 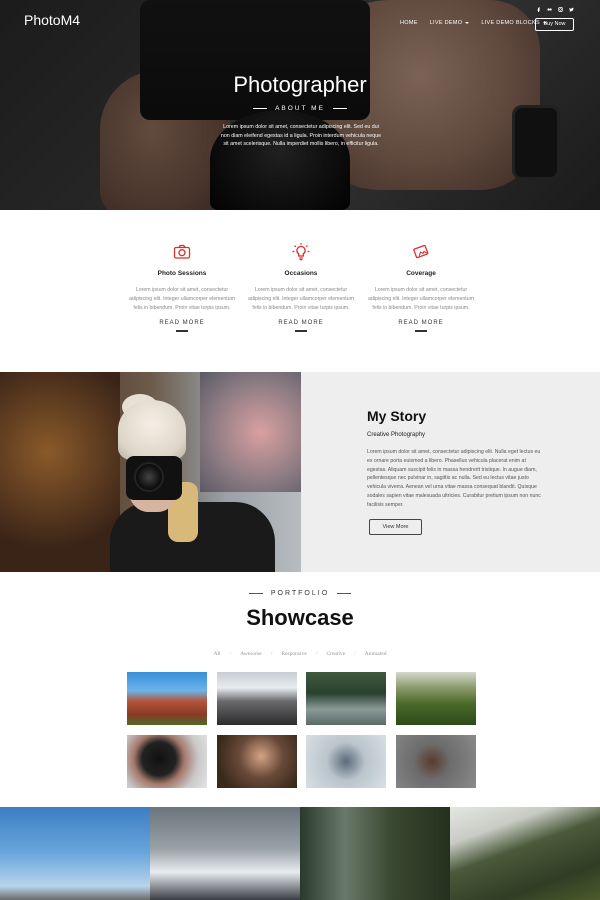 I want to click on lightbulb-icon, so click(x=301, y=252).